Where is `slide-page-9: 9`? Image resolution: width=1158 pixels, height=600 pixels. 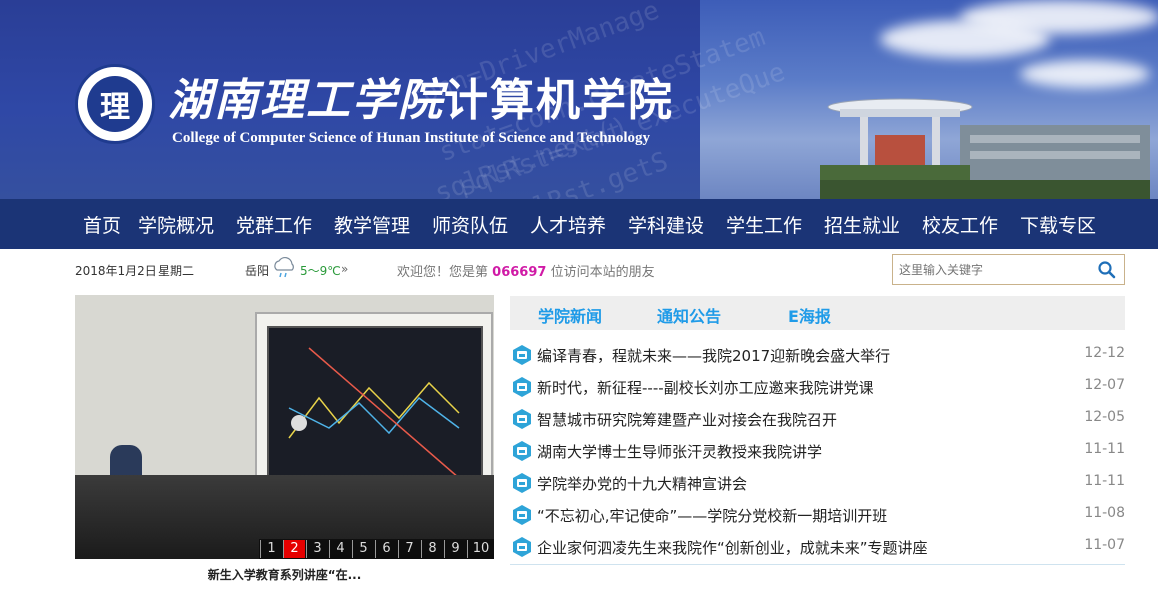
slide-page-9: 9 is located at coordinates (455, 549).